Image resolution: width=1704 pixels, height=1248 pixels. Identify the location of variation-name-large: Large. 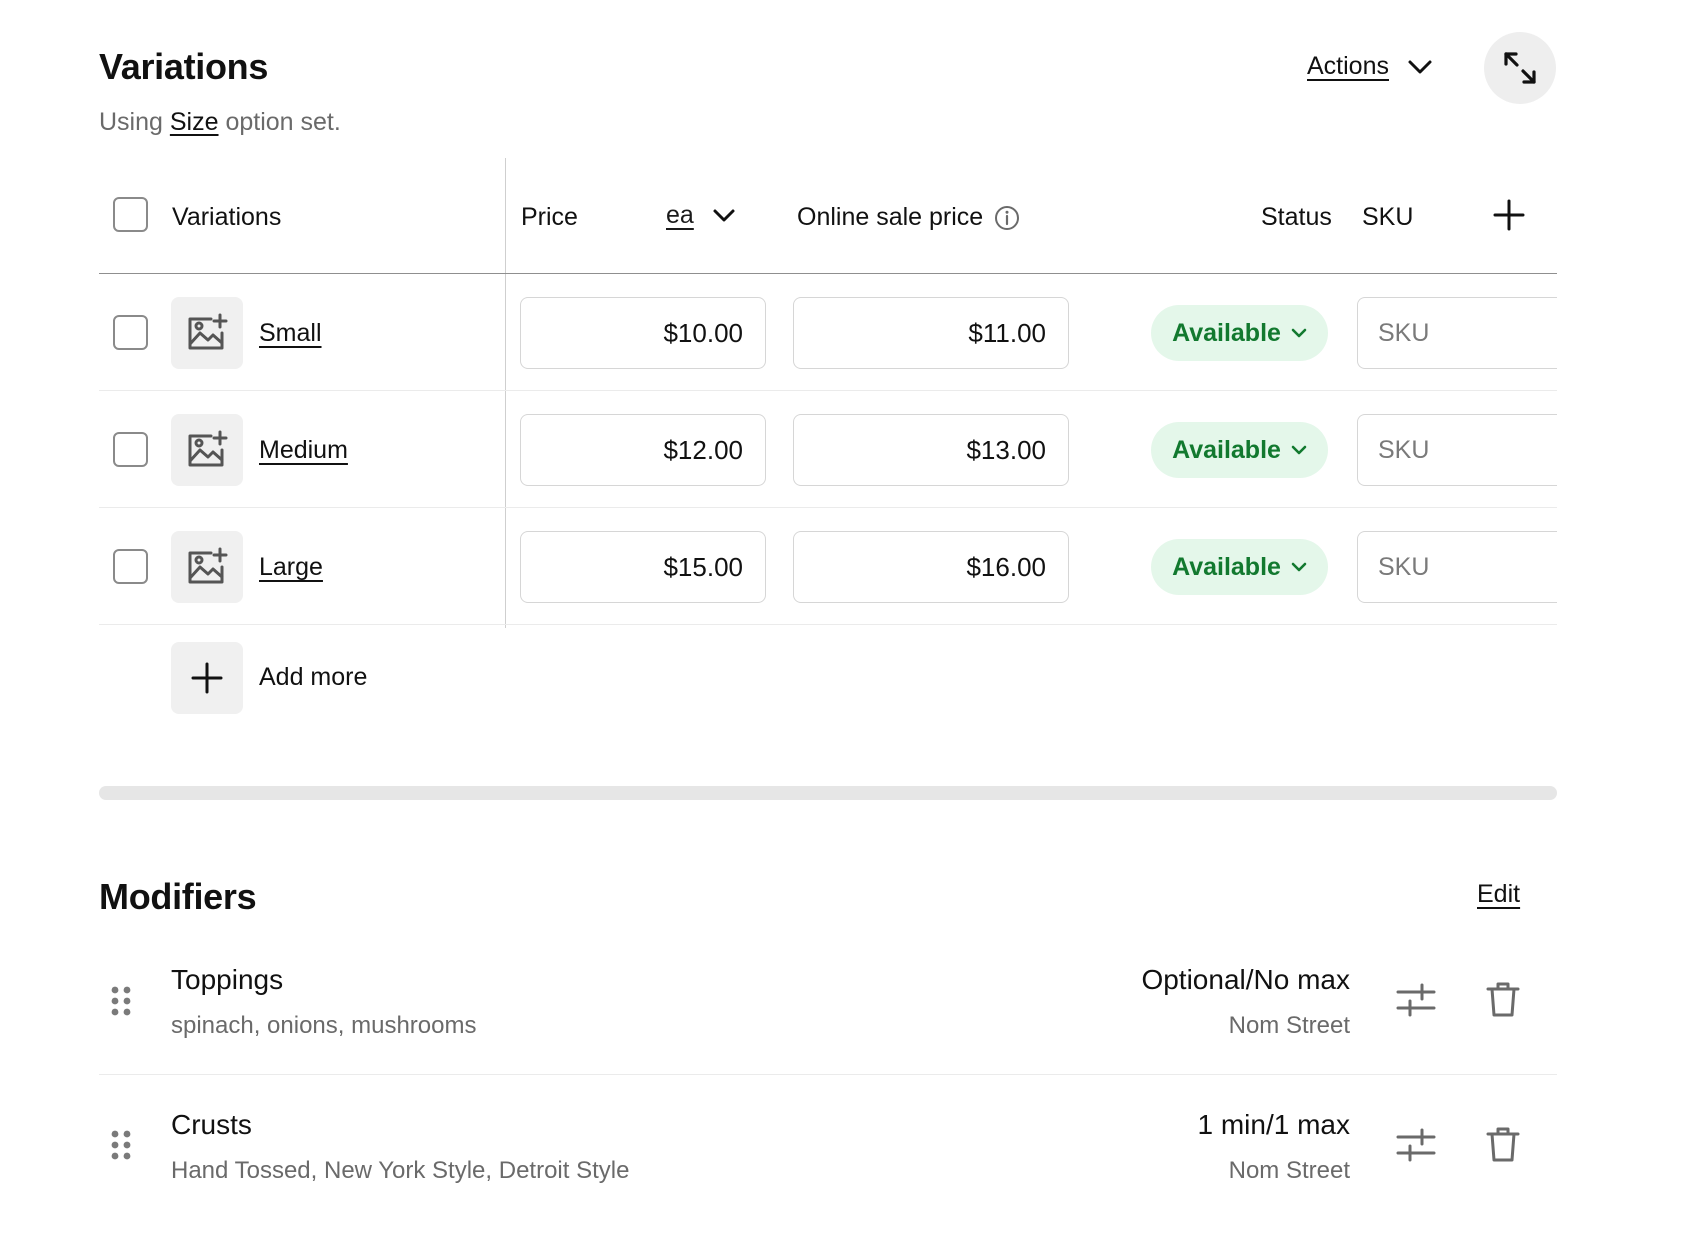
(291, 567).